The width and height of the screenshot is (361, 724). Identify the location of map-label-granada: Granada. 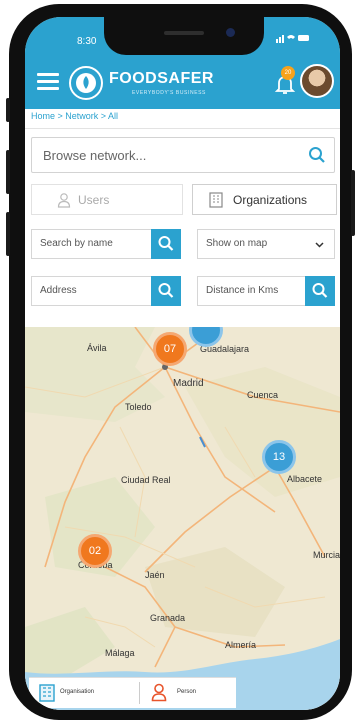
(168, 618).